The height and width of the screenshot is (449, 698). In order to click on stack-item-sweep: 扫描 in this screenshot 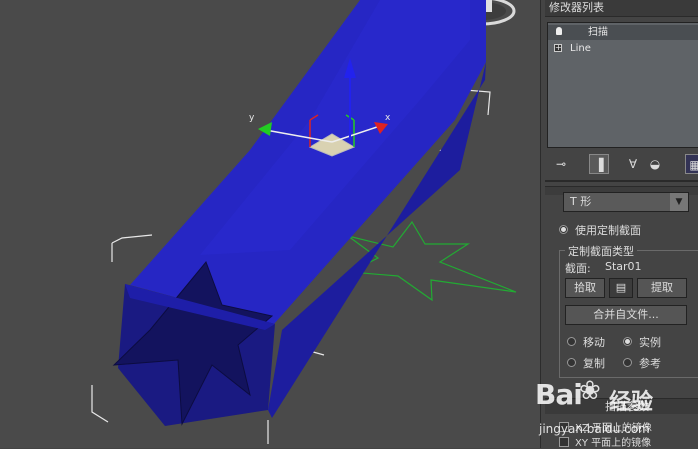, I will do `click(623, 32)`.